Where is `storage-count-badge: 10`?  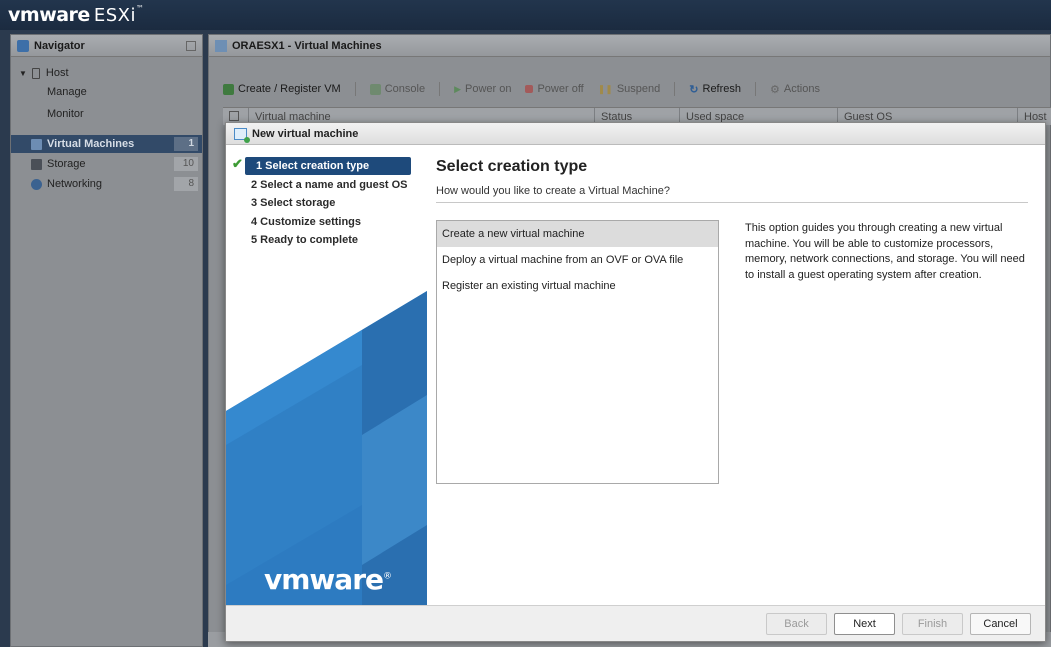
storage-count-badge: 10 is located at coordinates (186, 164).